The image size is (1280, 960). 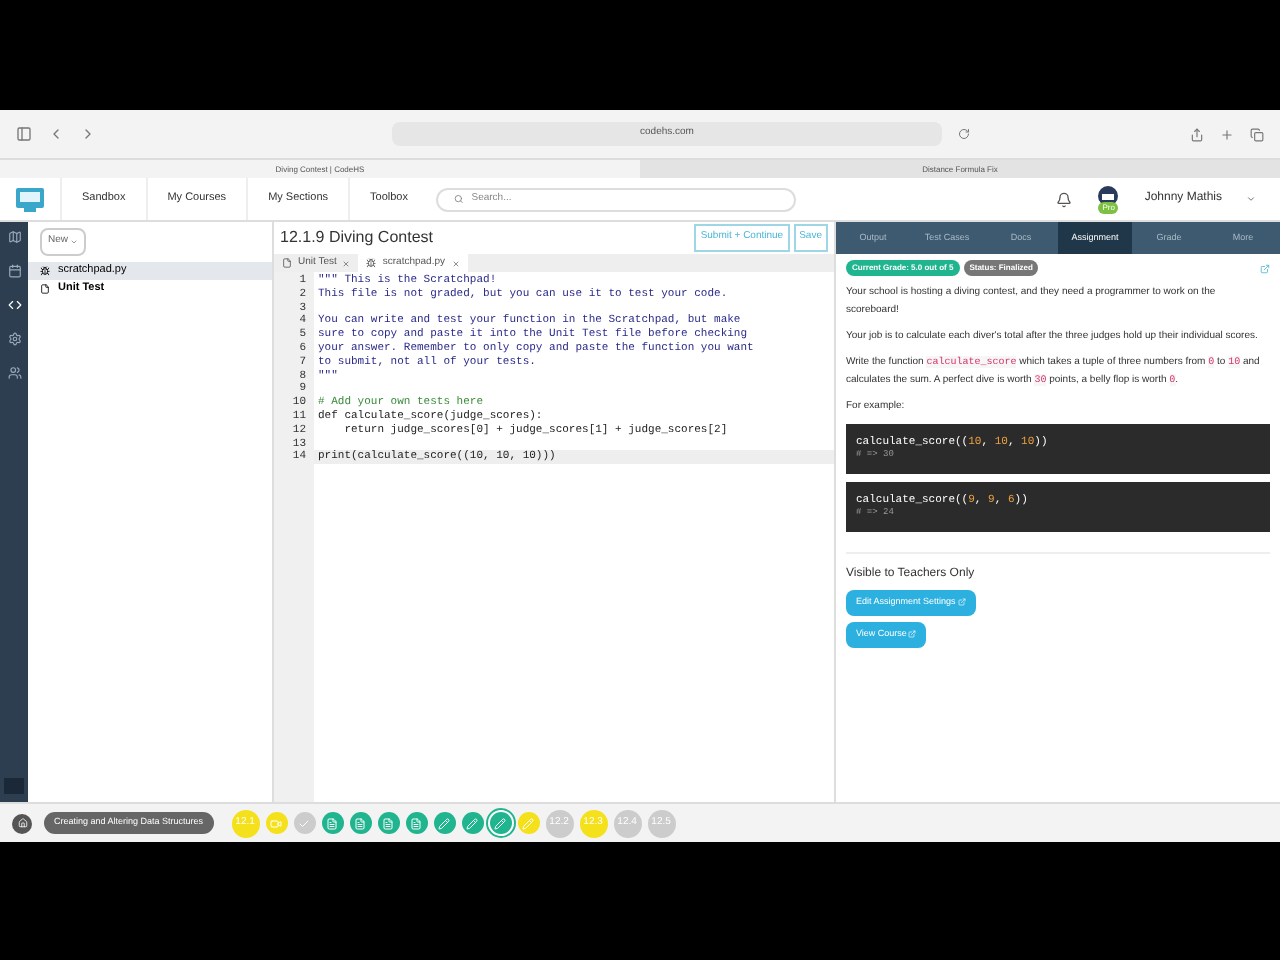 What do you see at coordinates (304, 823) in the screenshot?
I see `check-icon` at bounding box center [304, 823].